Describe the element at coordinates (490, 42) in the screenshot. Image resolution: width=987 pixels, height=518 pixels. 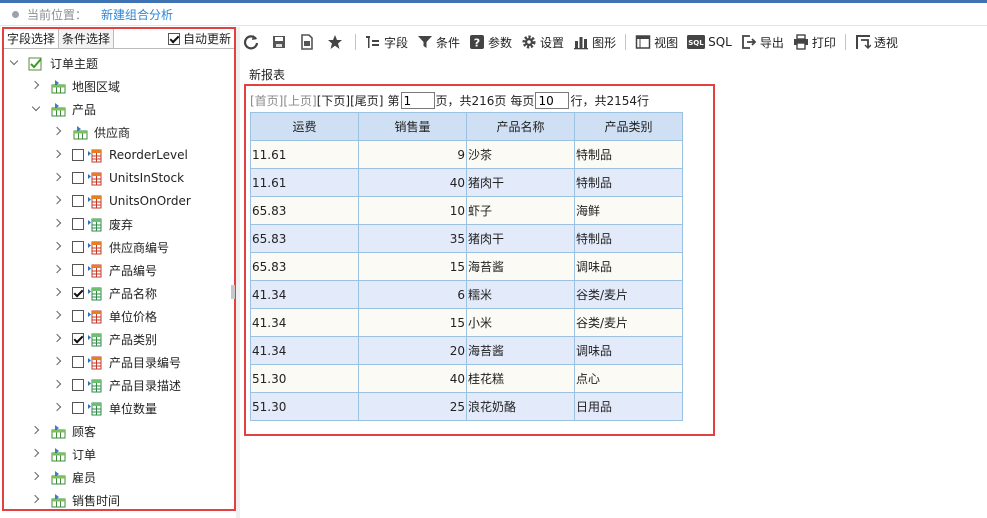
I see `params-button: ? 参数` at that location.